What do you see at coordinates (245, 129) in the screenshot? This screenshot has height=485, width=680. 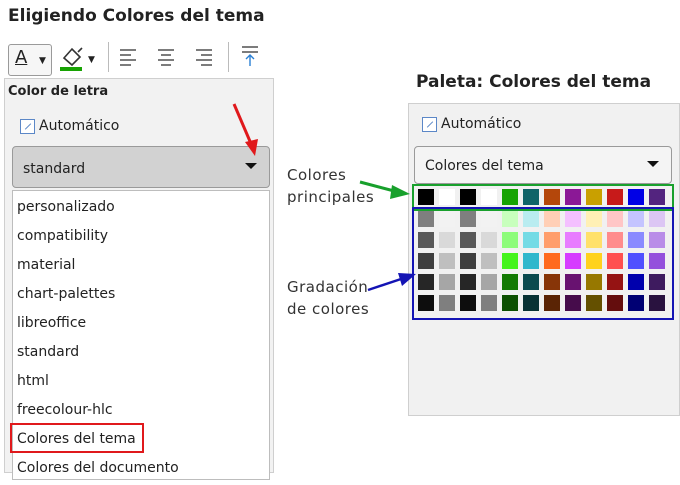 I see `red-pointer-arrow` at bounding box center [245, 129].